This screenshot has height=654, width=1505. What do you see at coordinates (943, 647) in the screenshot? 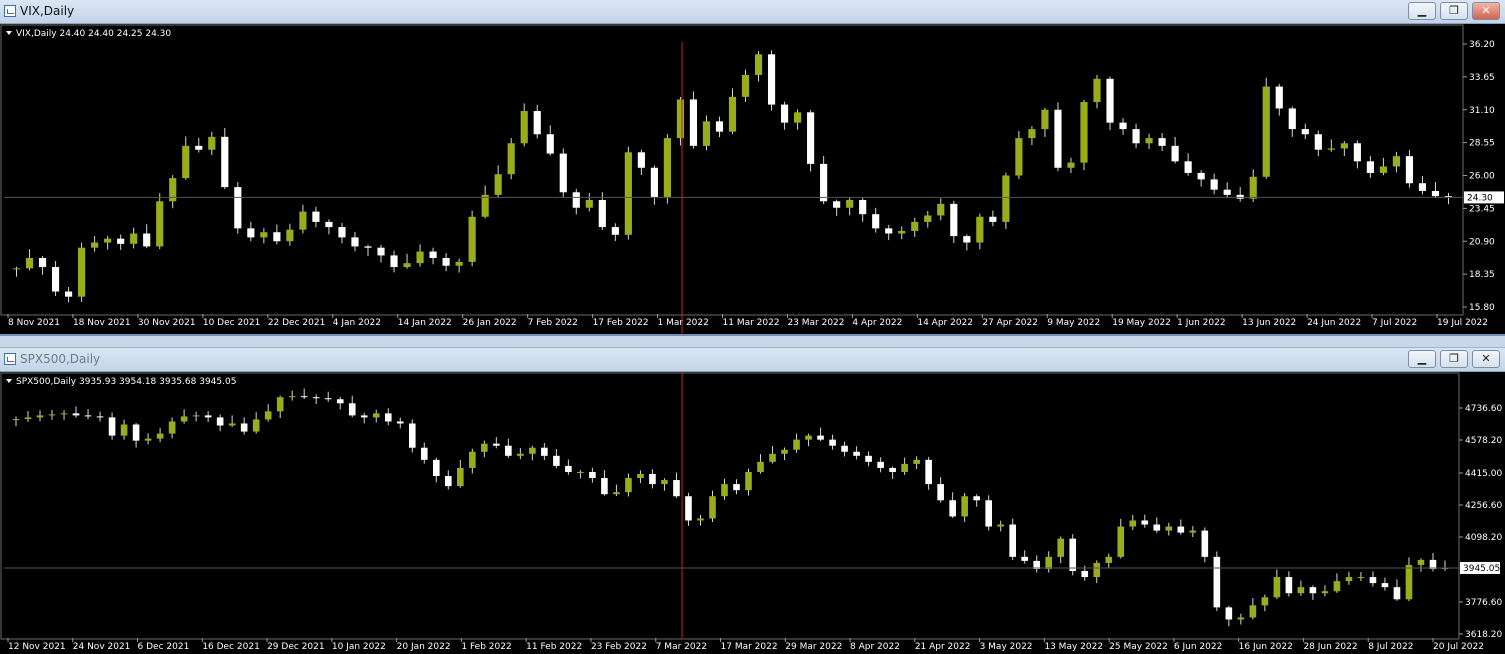
I see `x-tick-label: 21 Apr 2022` at bounding box center [943, 647].